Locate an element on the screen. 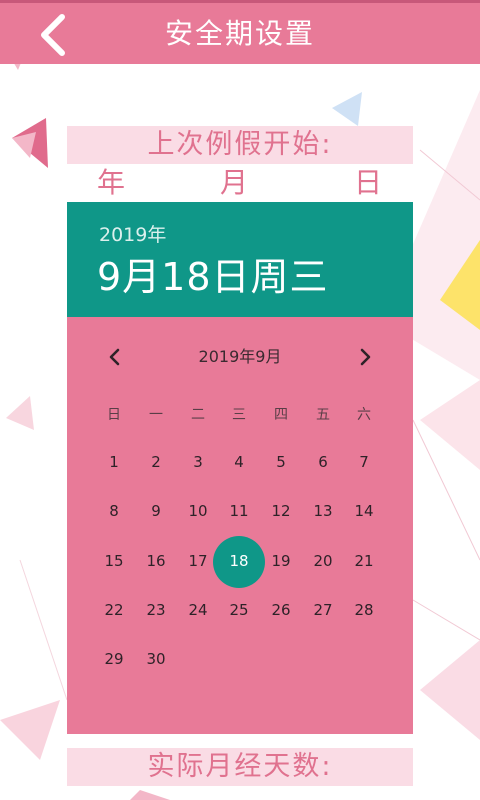 The image size is (480, 800). month-navigation: 2019年9月 is located at coordinates (240, 357).